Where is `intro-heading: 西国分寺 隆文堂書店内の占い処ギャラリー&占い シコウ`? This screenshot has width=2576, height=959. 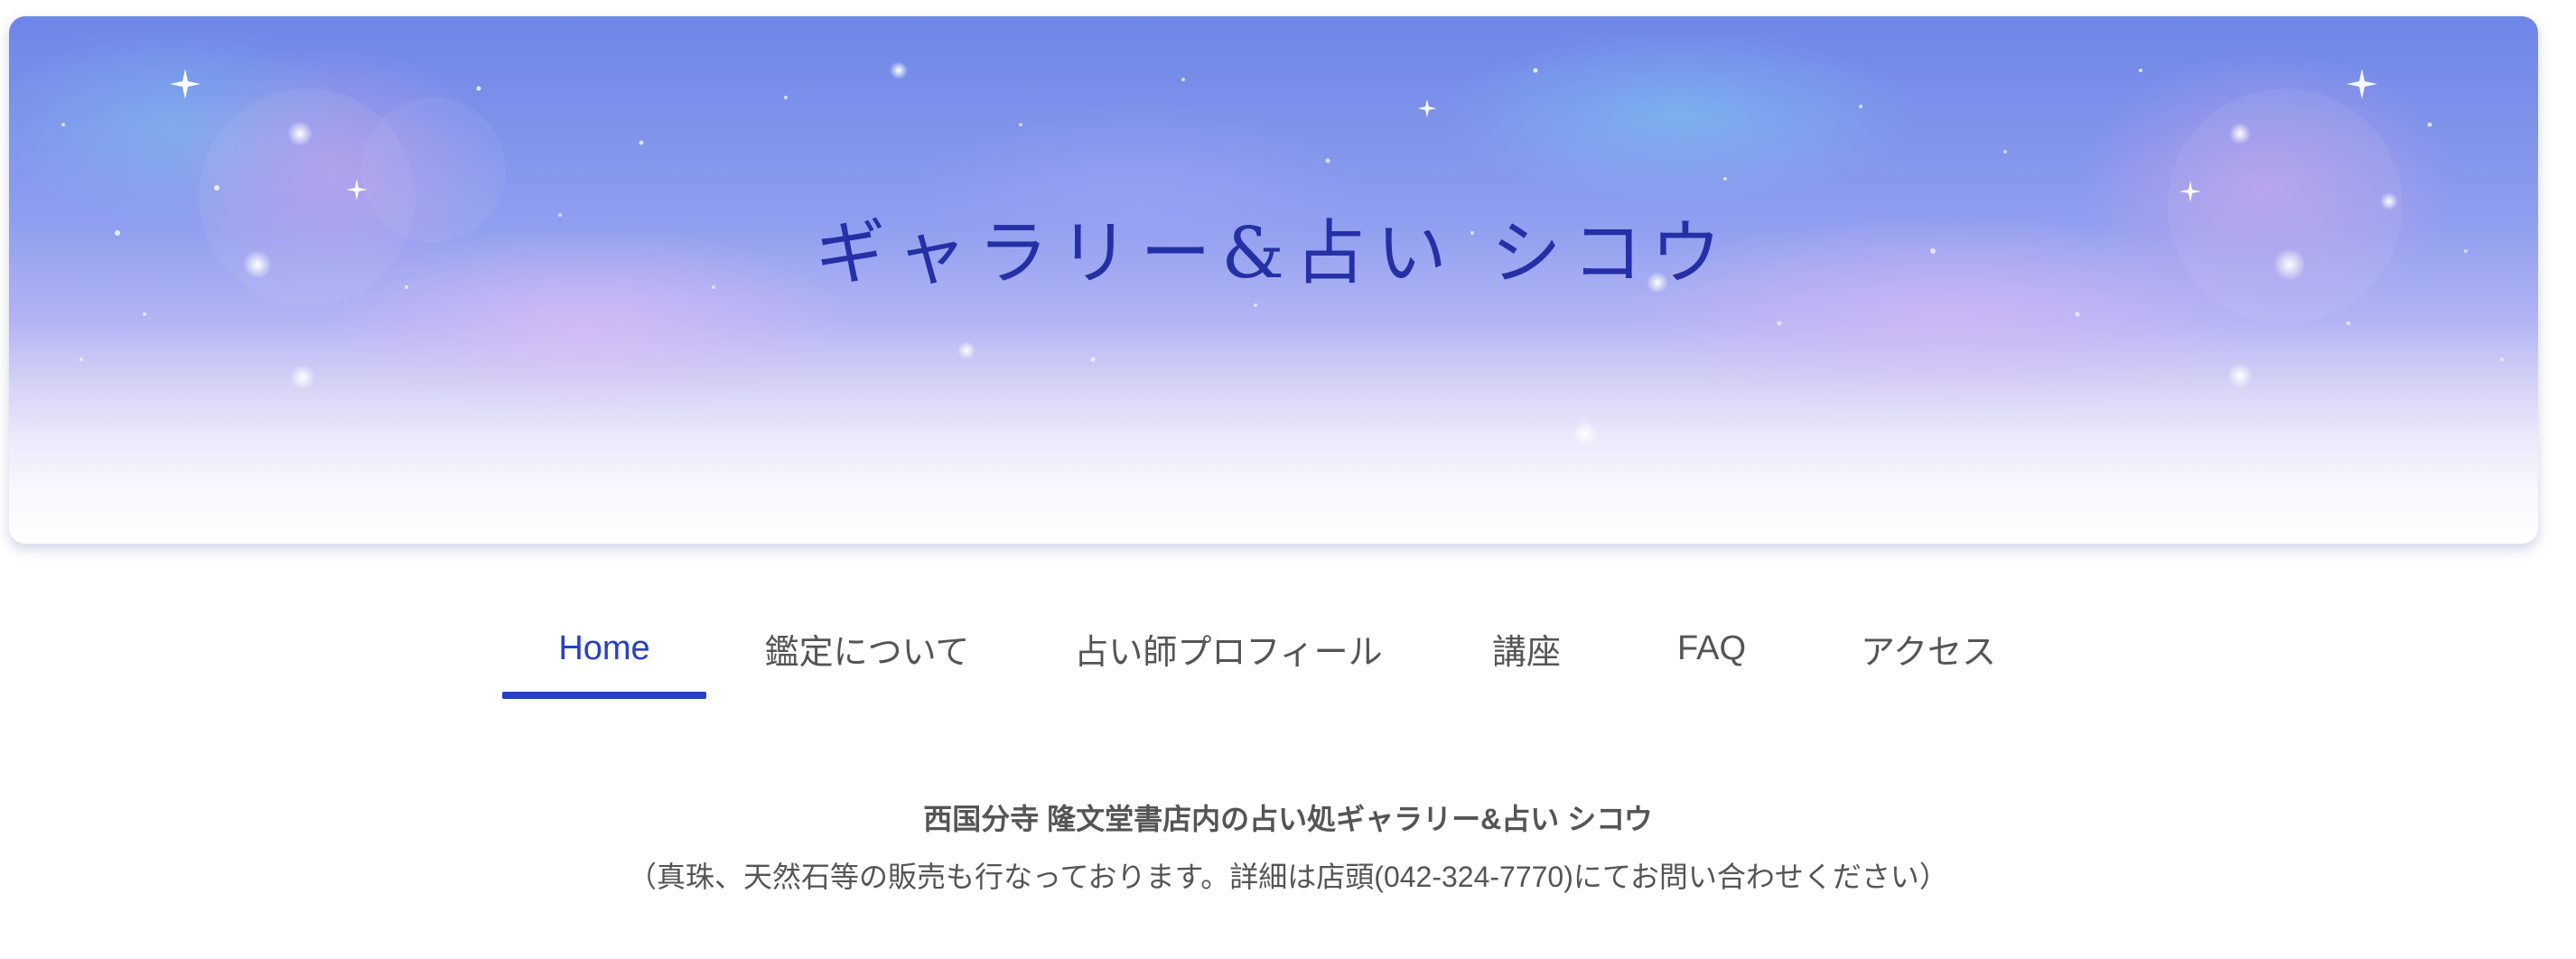 intro-heading: 西国分寺 隆文堂書店内の占い処ギャラリー&占い シコウ is located at coordinates (1288, 819).